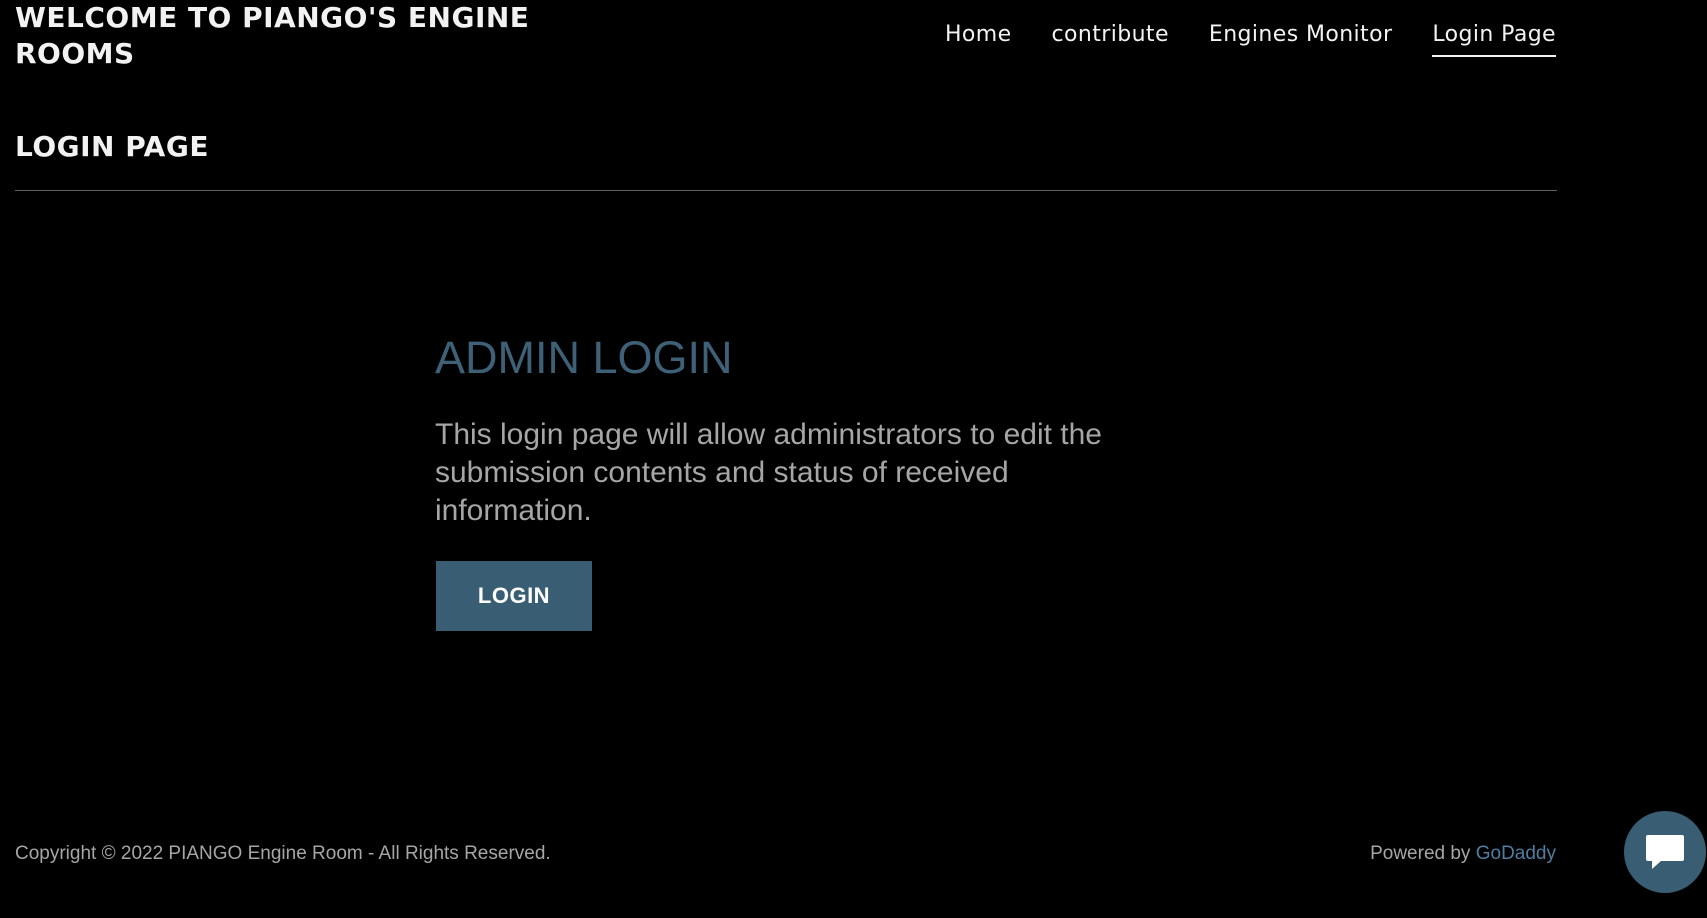 The image size is (1707, 918). I want to click on admin-login-heading: ADMIN LOGIN, so click(584, 357).